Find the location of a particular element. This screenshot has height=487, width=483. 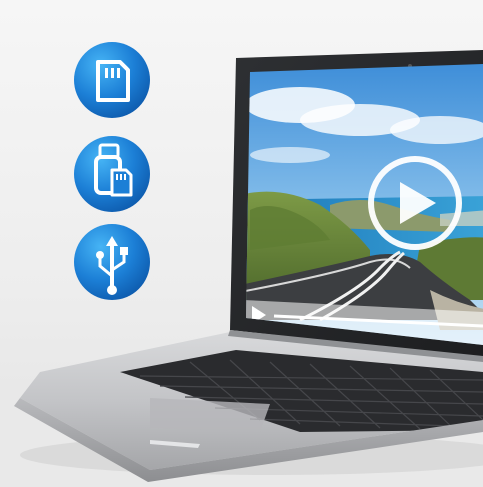

usb-symbol-icon is located at coordinates (112, 262).